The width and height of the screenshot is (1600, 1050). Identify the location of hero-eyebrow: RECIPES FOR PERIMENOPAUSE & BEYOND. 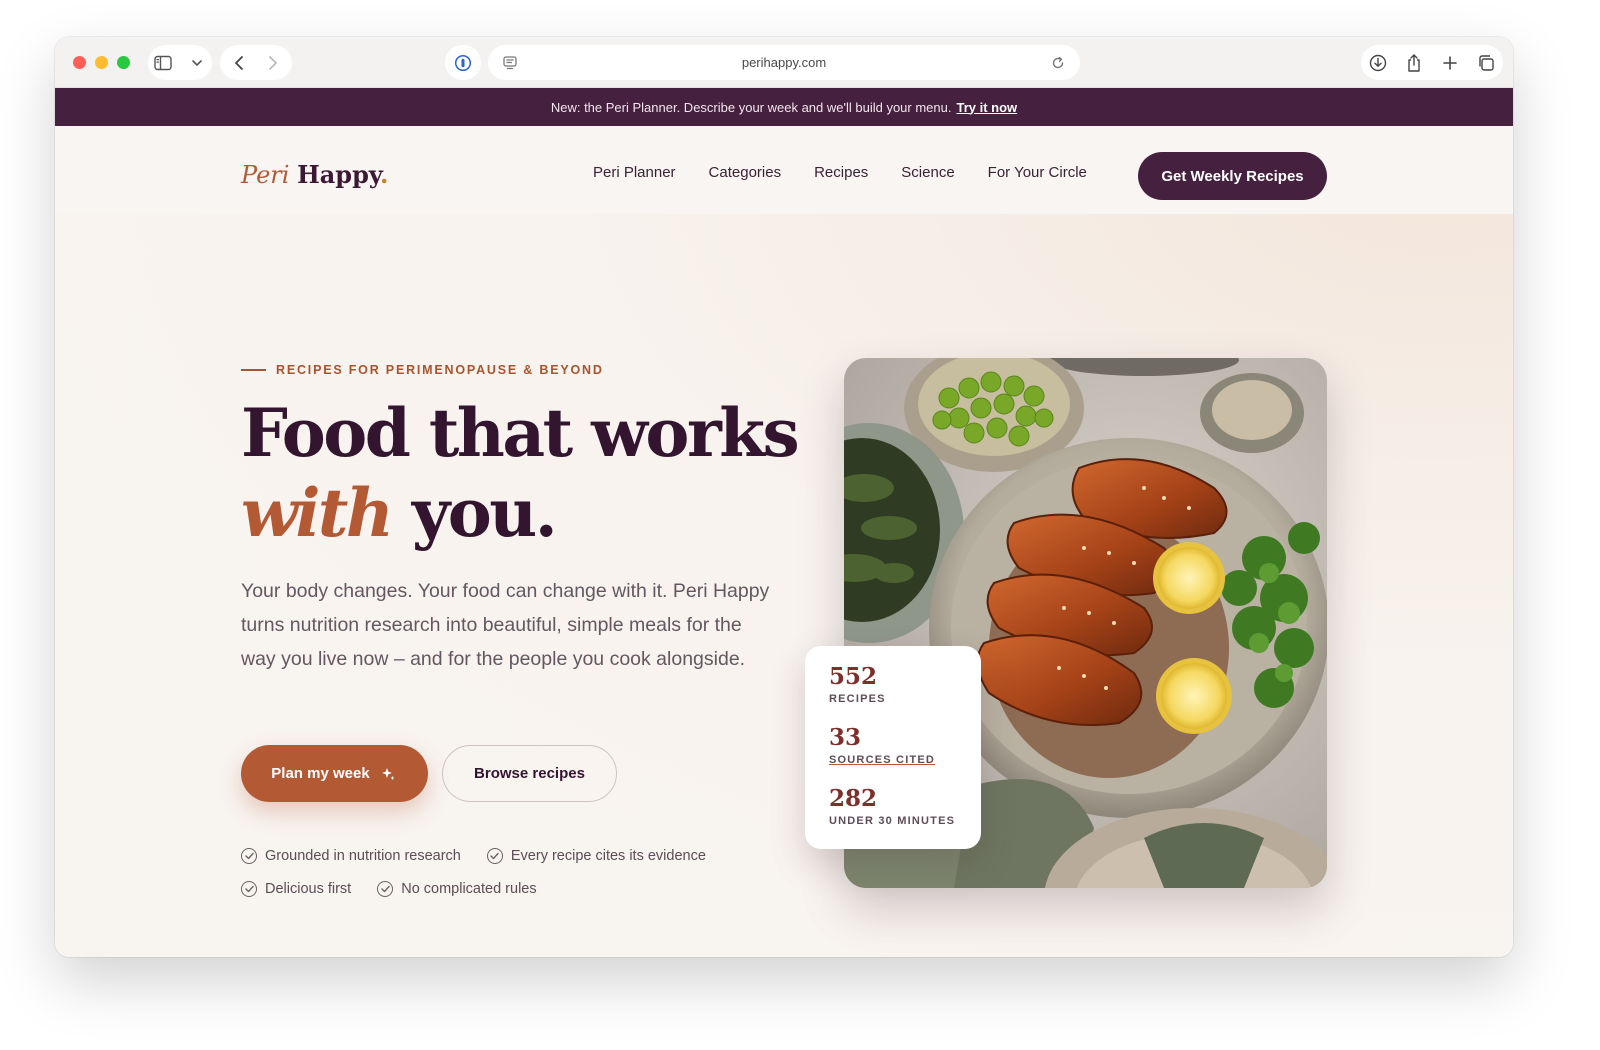
(422, 370).